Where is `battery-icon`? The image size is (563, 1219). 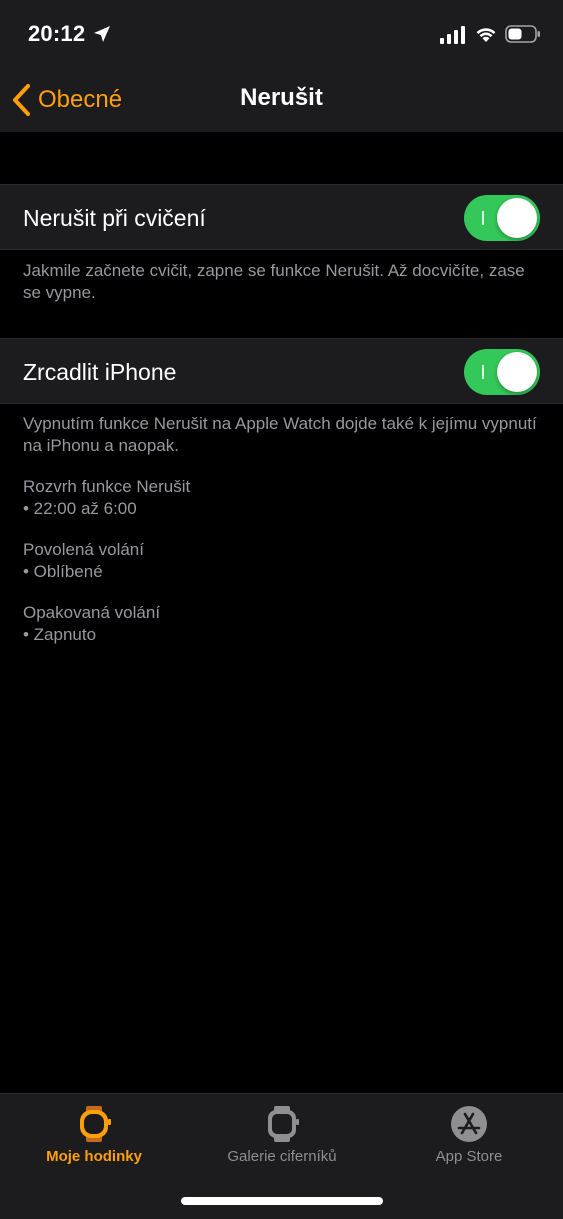 battery-icon is located at coordinates (522, 34).